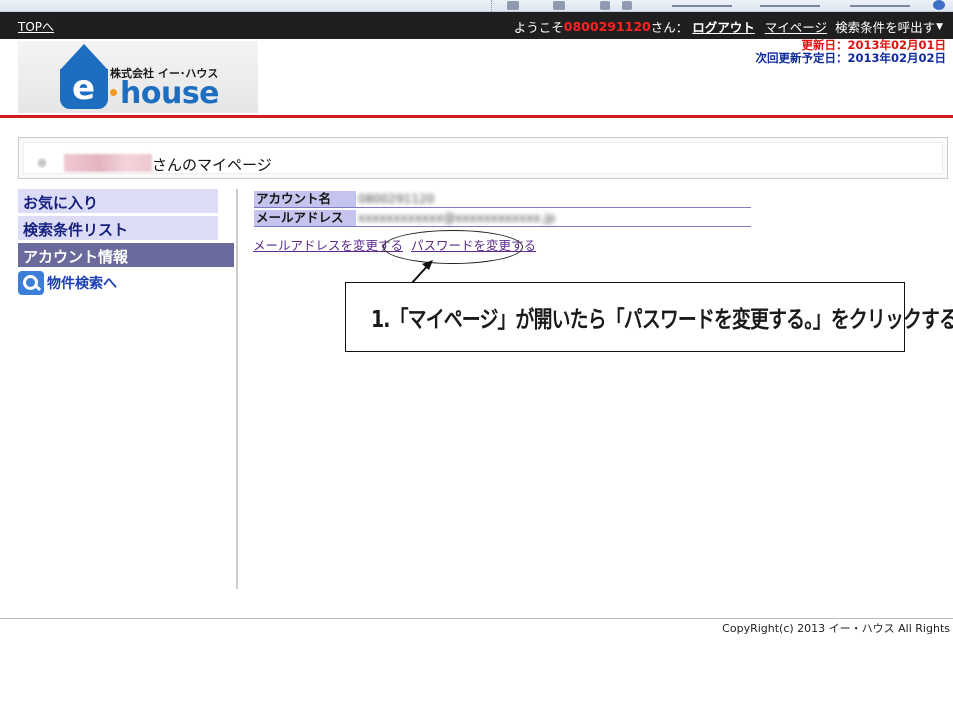 The height and width of the screenshot is (718, 953). Describe the element at coordinates (84, 88) in the screenshot. I see `logo-e: e` at that location.